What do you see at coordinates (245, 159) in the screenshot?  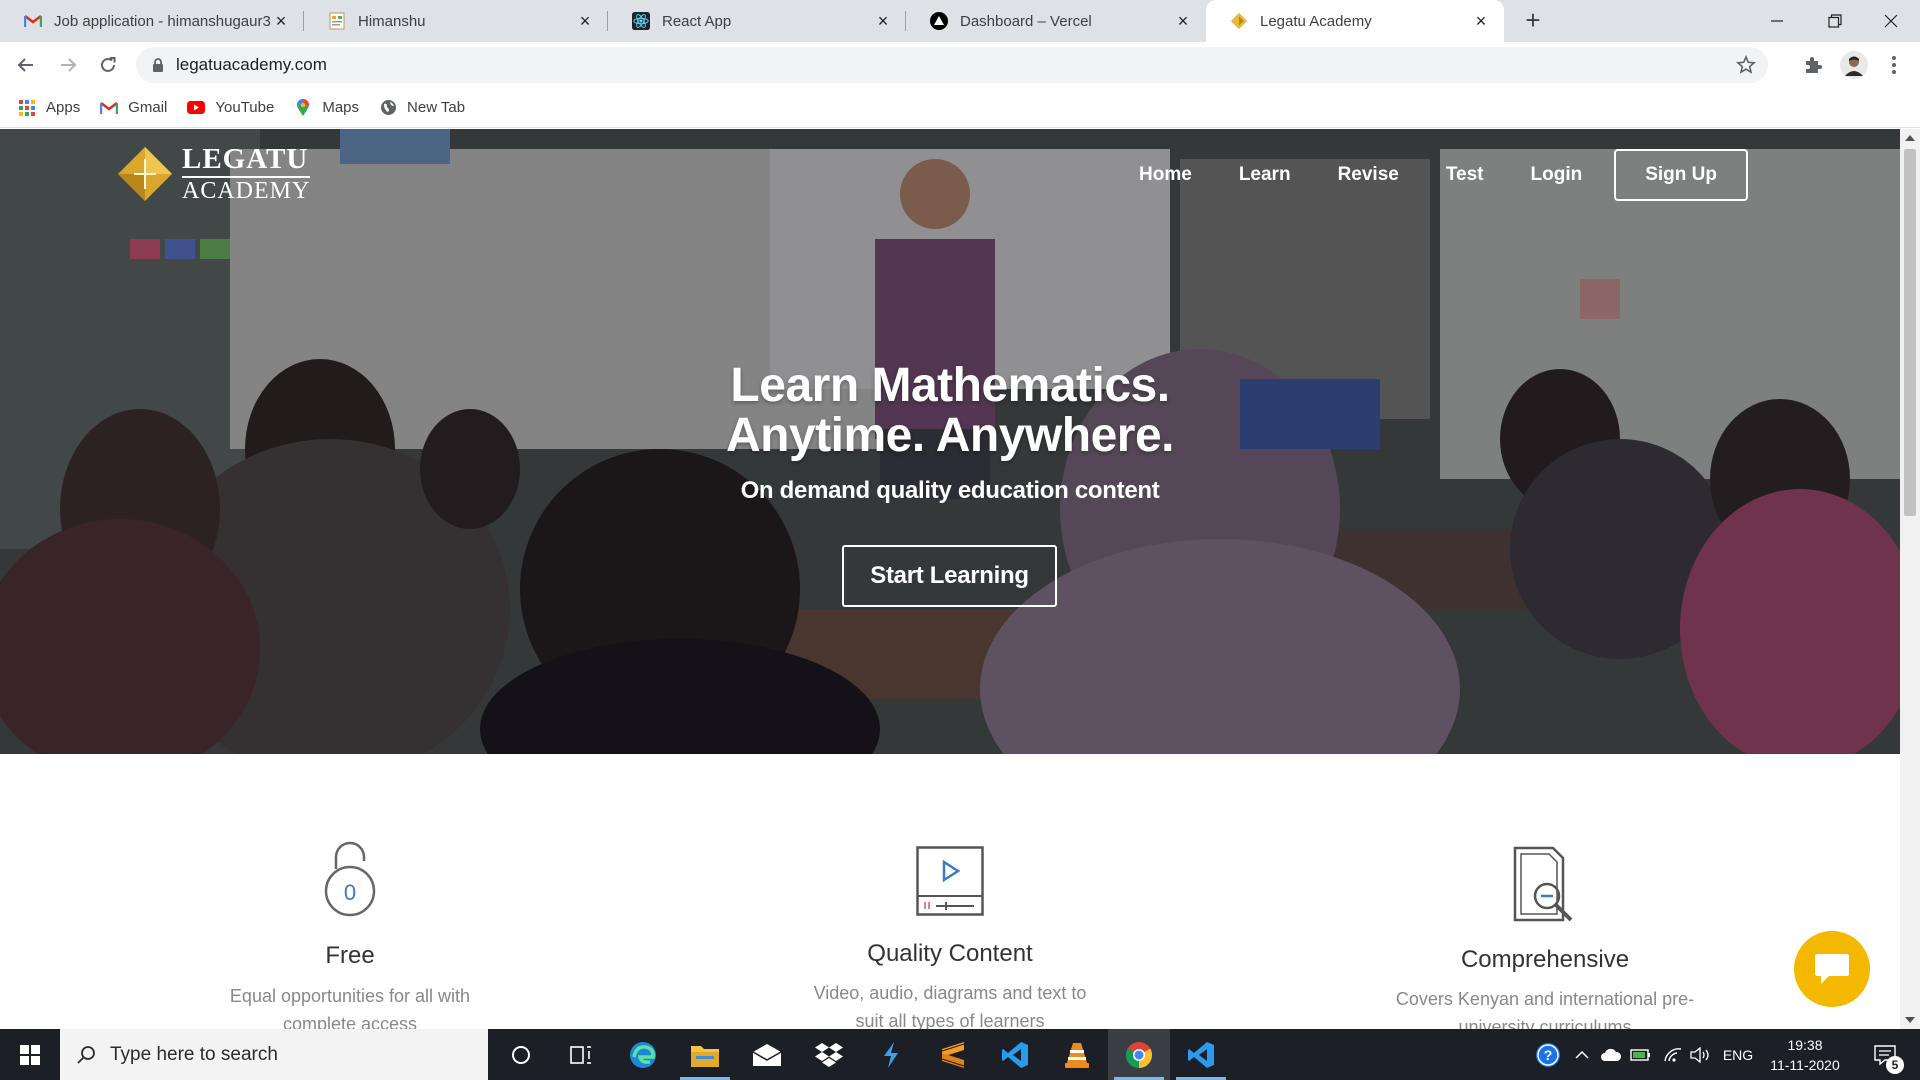 I see `logo-line1: LEGATU` at bounding box center [245, 159].